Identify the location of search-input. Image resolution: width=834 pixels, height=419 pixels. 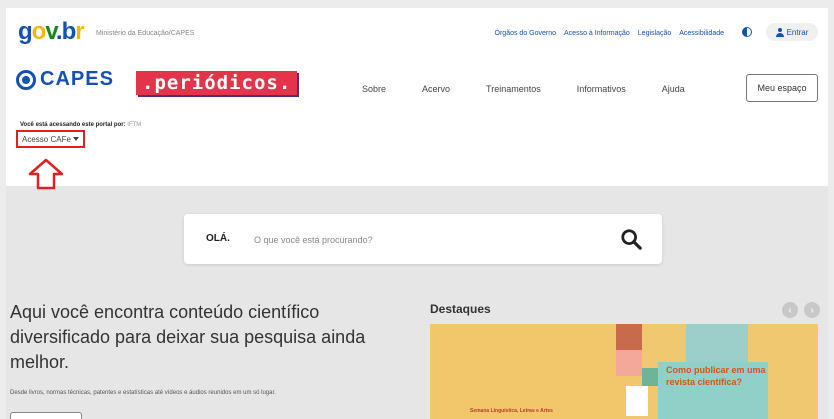
(424, 240).